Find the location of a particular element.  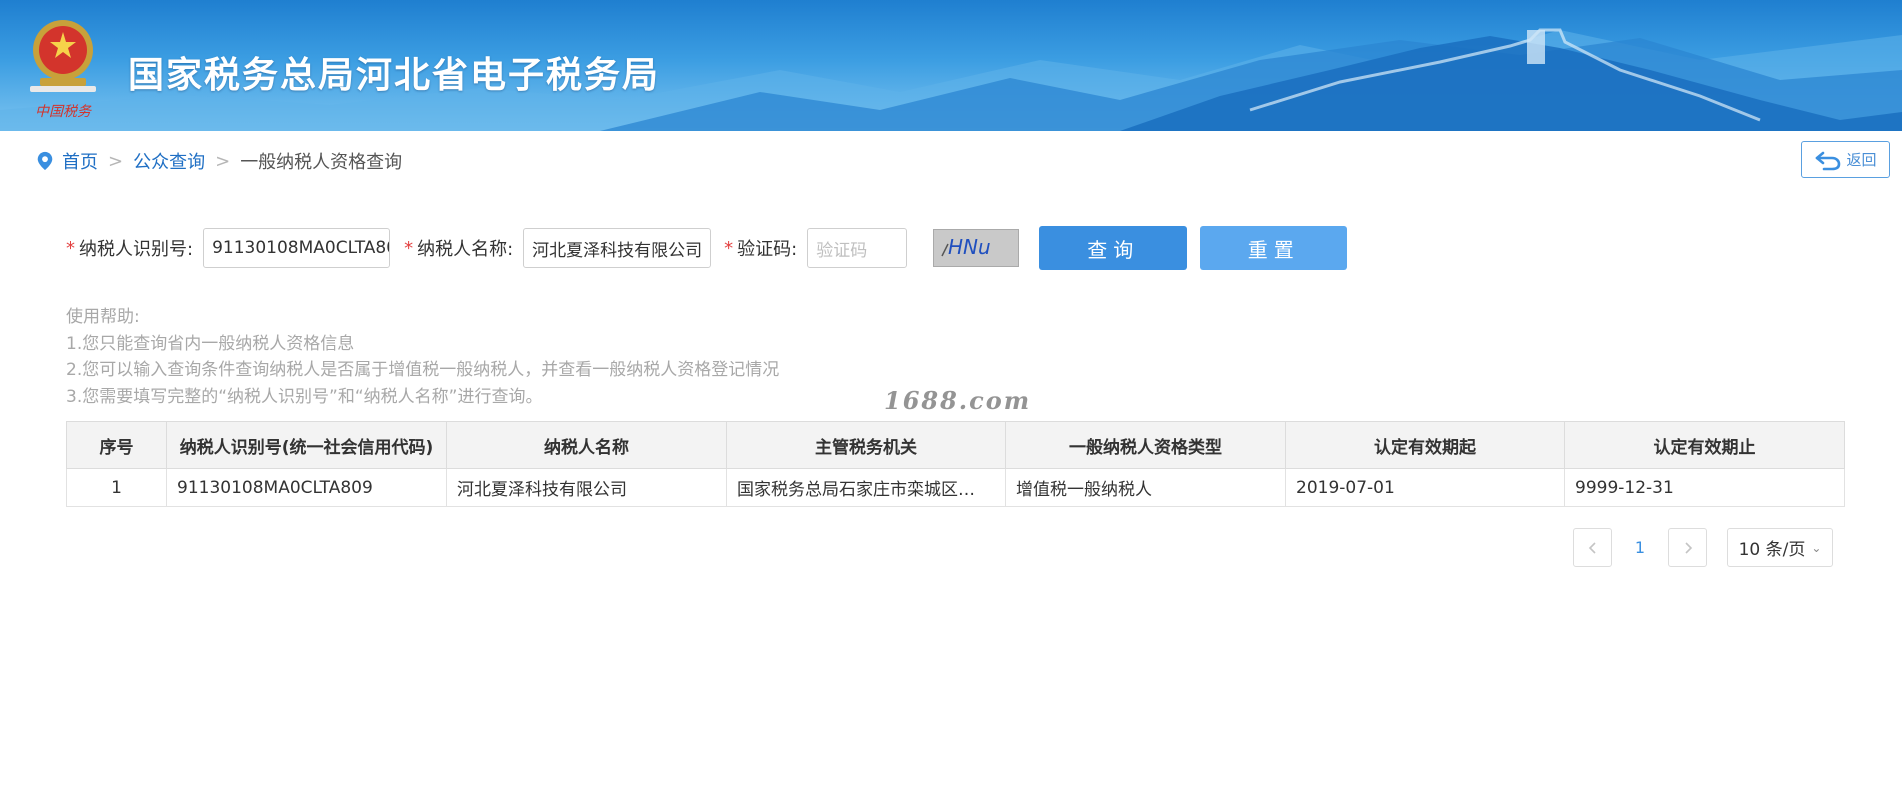

column-header-taxpayer-id: 纳税人识别号(统一社会信用代码) is located at coordinates (306, 445).